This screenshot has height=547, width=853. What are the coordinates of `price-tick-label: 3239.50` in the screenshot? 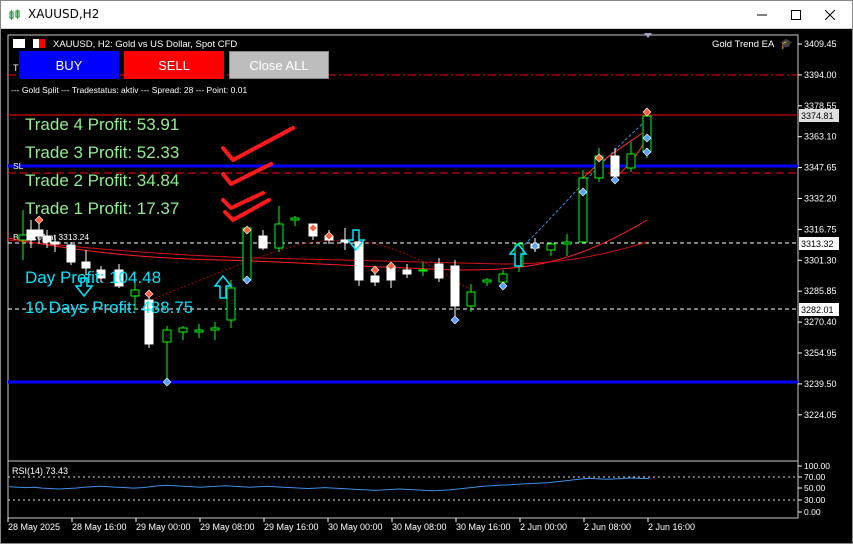 It's located at (820, 384).